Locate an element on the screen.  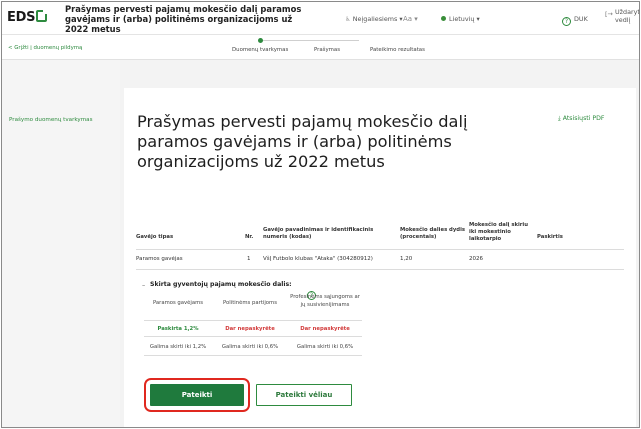
col-header-purpose: Paskirtis is located at coordinates (550, 237).